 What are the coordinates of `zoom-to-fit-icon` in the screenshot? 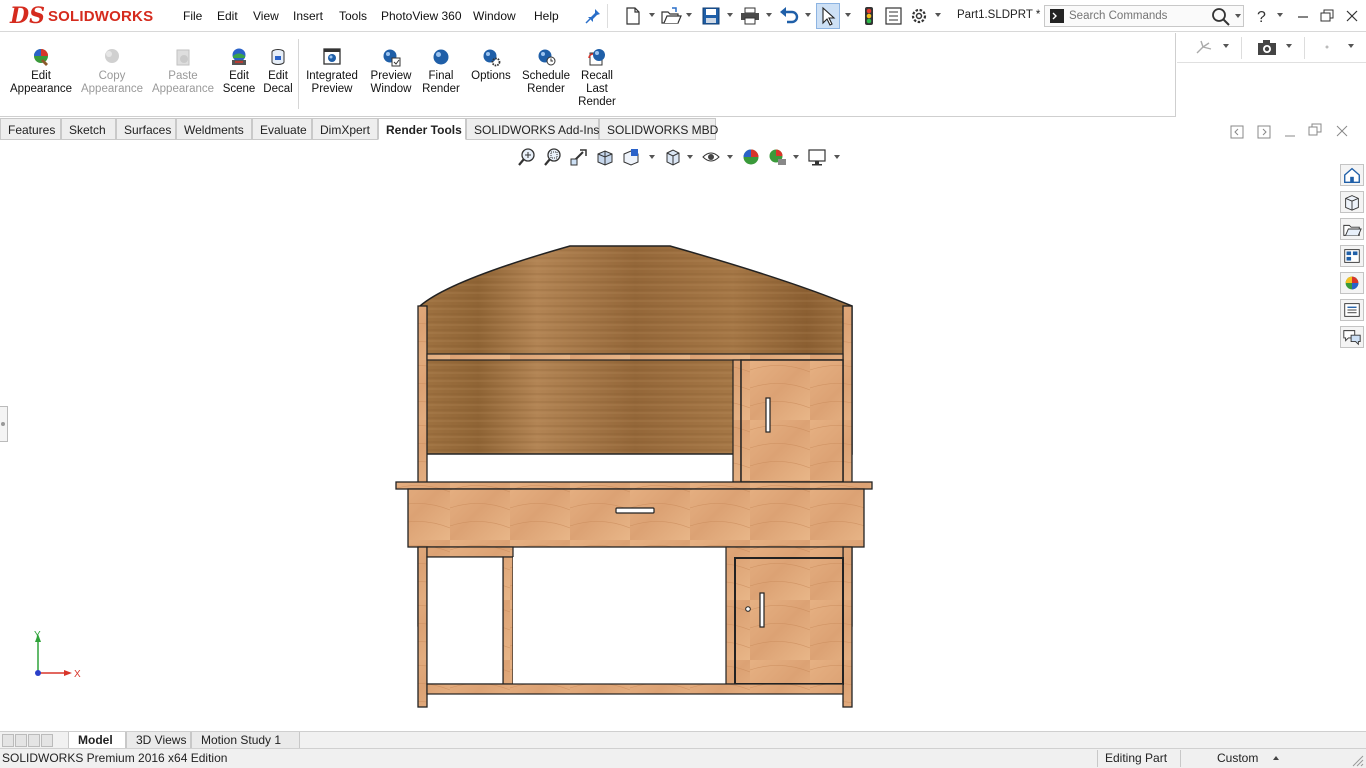 It's located at (527, 157).